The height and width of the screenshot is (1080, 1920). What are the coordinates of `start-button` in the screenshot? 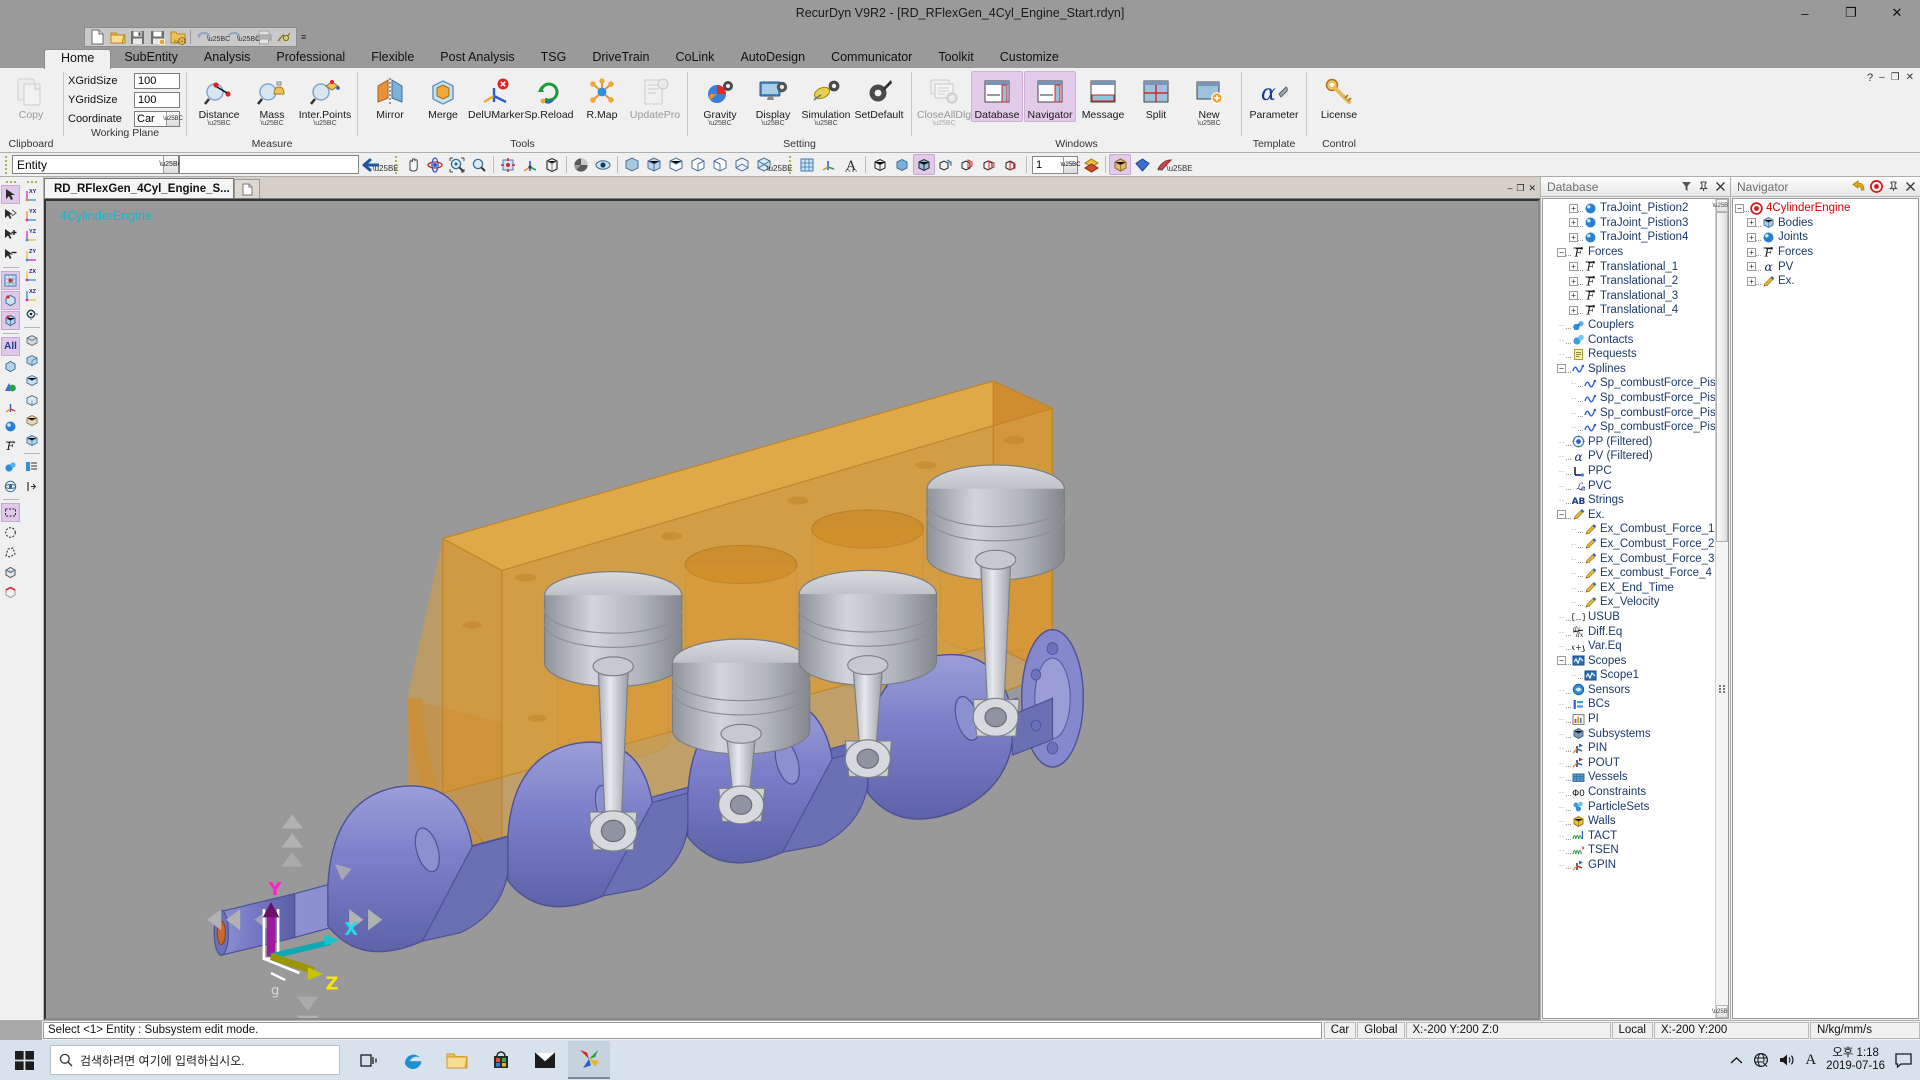 It's located at (24, 1060).